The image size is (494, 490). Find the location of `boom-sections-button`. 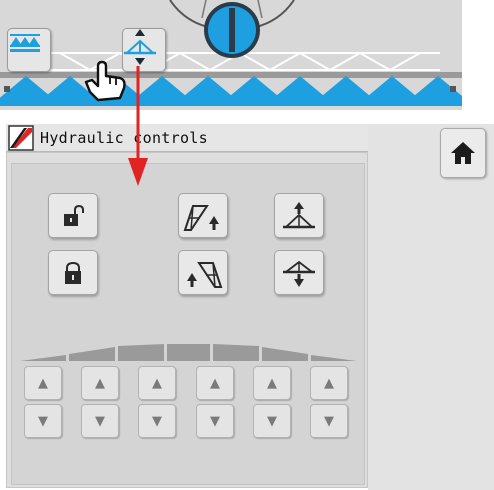

boom-sections-button is located at coordinates (29, 50).